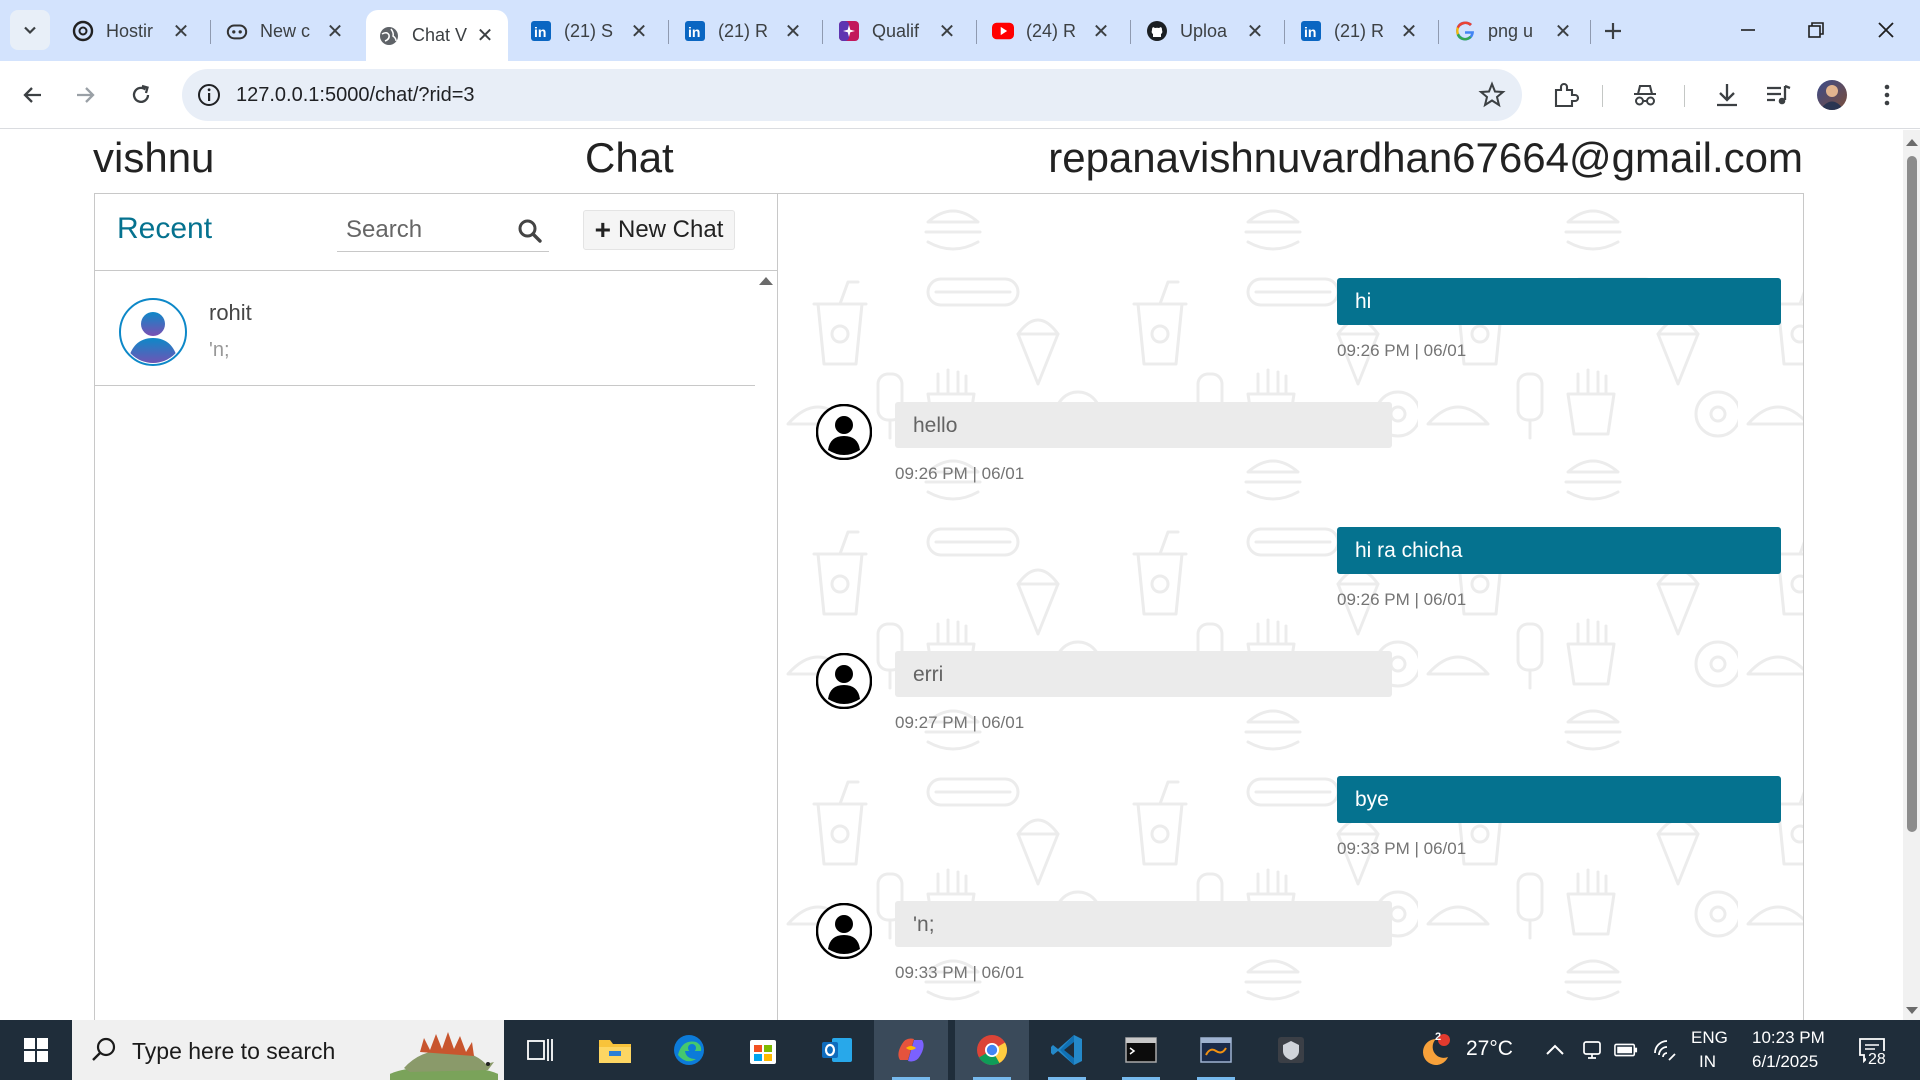 This screenshot has width=1920, height=1080. Describe the element at coordinates (689, 1050) in the screenshot. I see `taskbar-edge` at that location.